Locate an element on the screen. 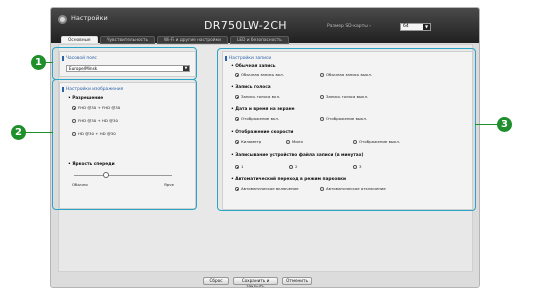 The height and width of the screenshot is (295, 536). card-size-select: 64 ▼ is located at coordinates (415, 27).